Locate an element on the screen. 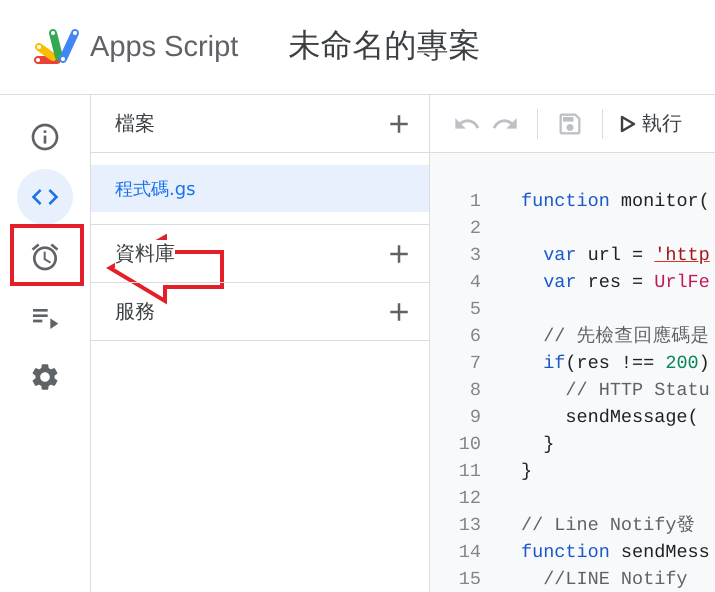 Image resolution: width=715 pixels, height=592 pixels. section-title: 資料庫 is located at coordinates (145, 253).